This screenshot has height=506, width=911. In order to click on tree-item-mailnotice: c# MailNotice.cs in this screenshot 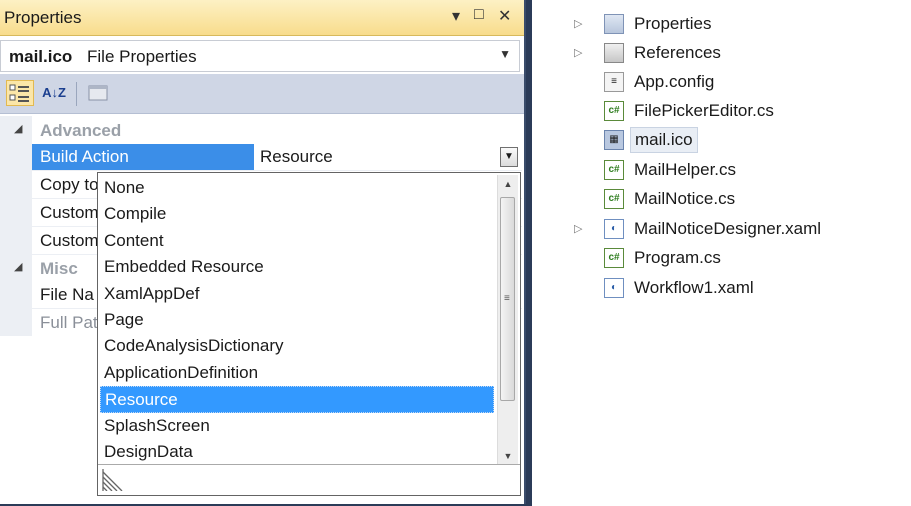, I will do `click(721, 199)`.